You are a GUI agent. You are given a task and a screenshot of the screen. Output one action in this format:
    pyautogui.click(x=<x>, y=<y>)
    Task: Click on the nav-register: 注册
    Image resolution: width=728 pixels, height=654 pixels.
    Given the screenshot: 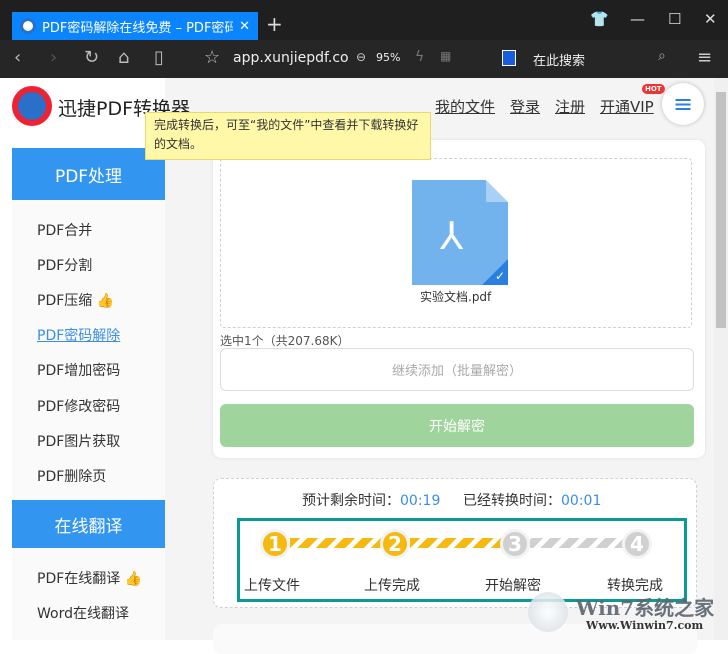 What is the action you would take?
    pyautogui.click(x=570, y=106)
    